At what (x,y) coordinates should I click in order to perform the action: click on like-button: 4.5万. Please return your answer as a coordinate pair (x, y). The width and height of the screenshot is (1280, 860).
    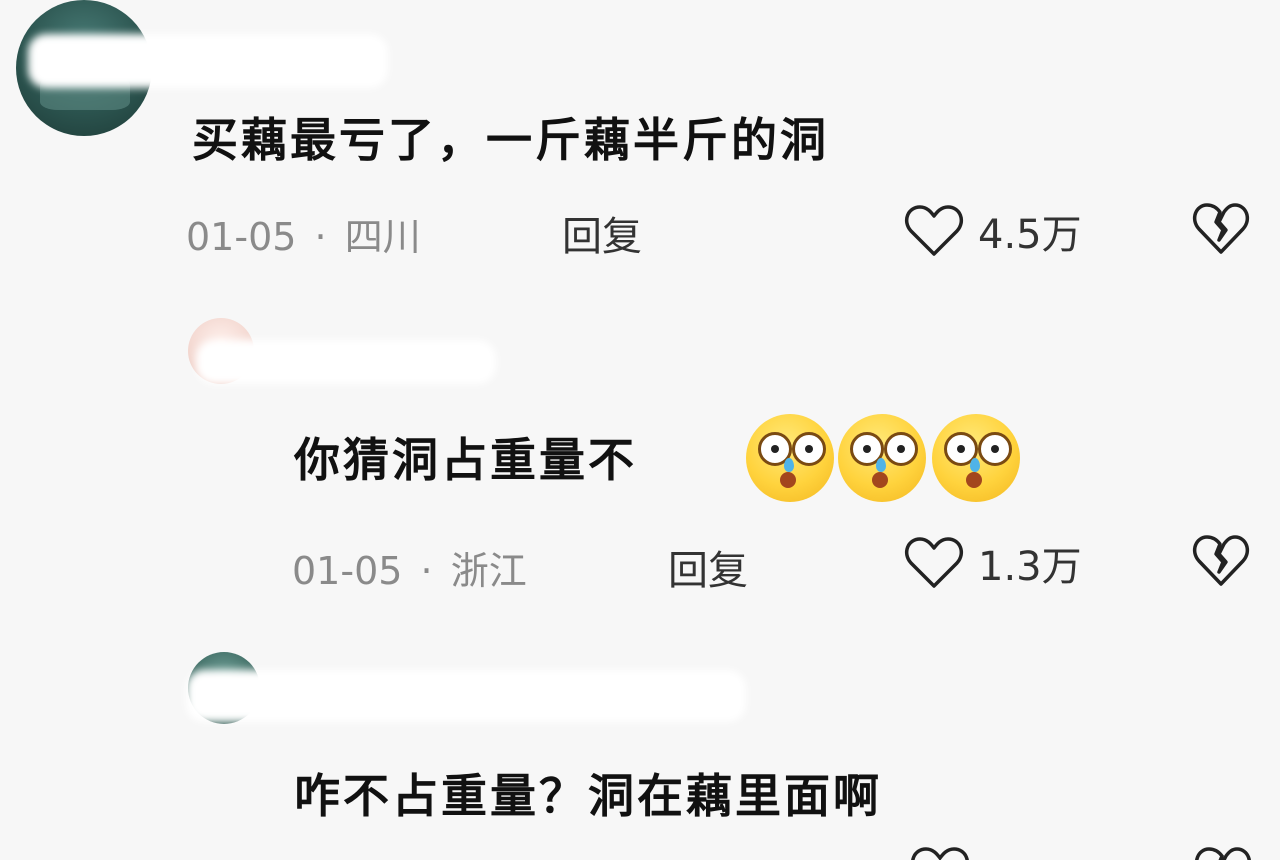
    Looking at the image, I should click on (993, 231).